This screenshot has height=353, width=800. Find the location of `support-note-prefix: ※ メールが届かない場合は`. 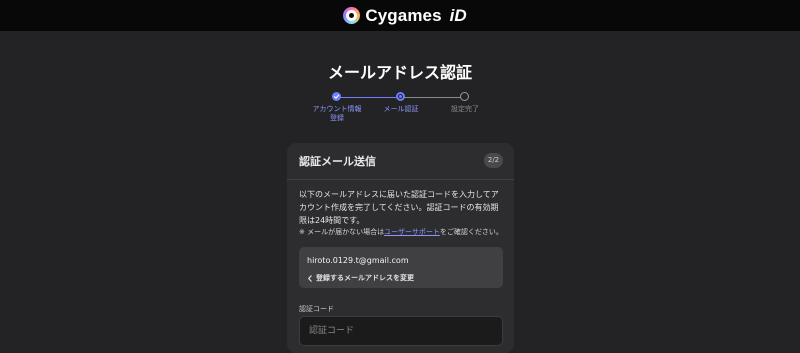

support-note-prefix: ※ メールが届かない場合は is located at coordinates (342, 232).